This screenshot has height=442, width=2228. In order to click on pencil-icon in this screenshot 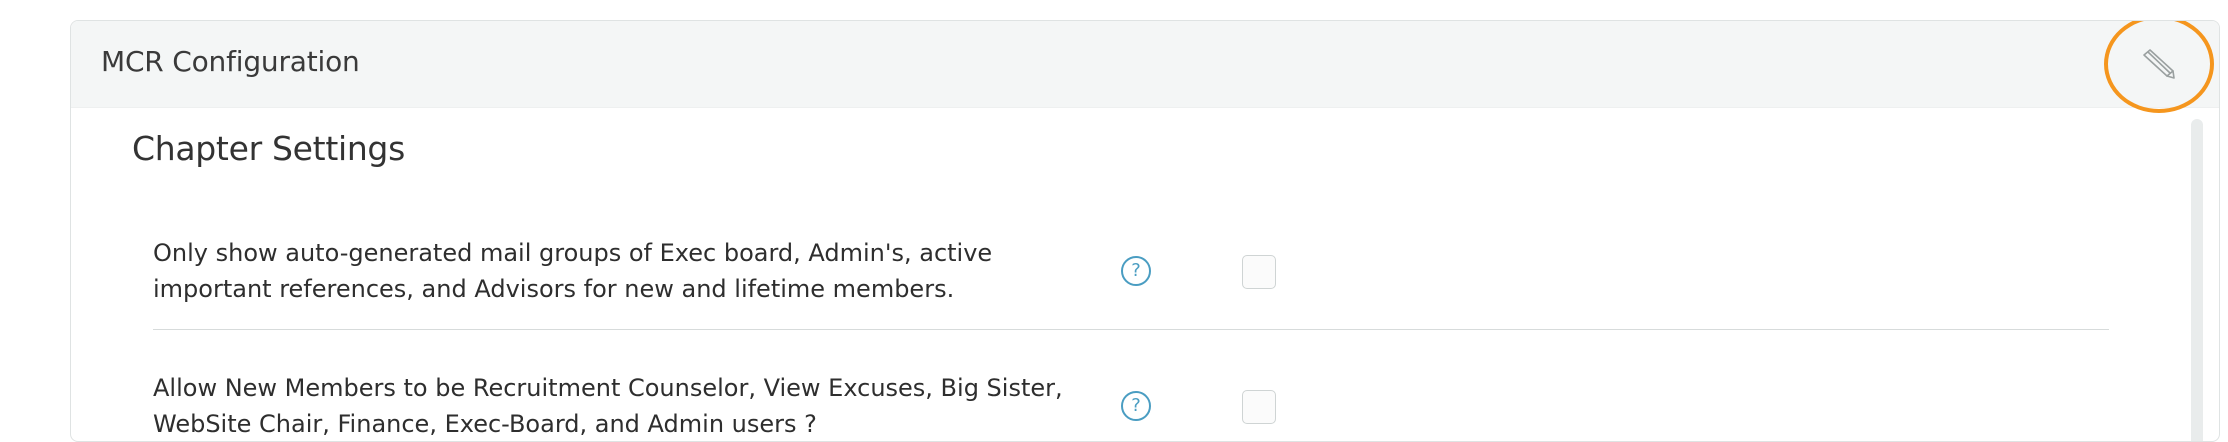, I will do `click(2159, 64)`.